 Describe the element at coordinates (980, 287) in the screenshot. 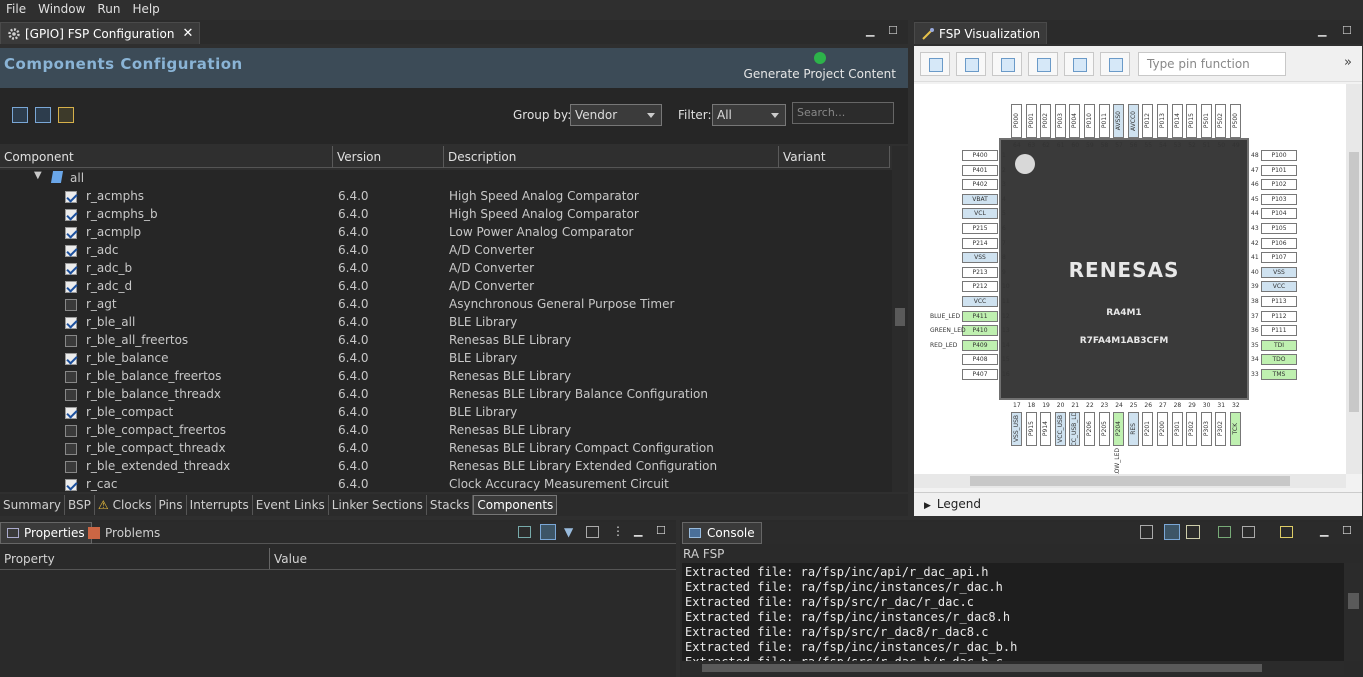

I see `chip-pin-p212: P212` at that location.